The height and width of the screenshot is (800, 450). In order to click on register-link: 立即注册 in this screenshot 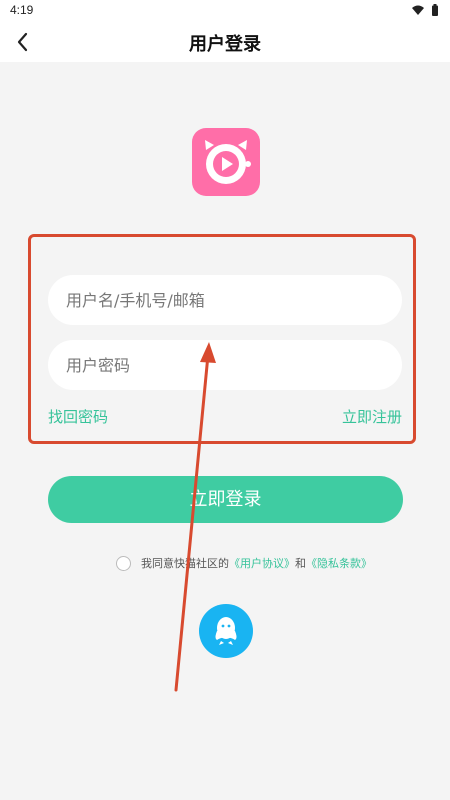, I will do `click(372, 416)`.